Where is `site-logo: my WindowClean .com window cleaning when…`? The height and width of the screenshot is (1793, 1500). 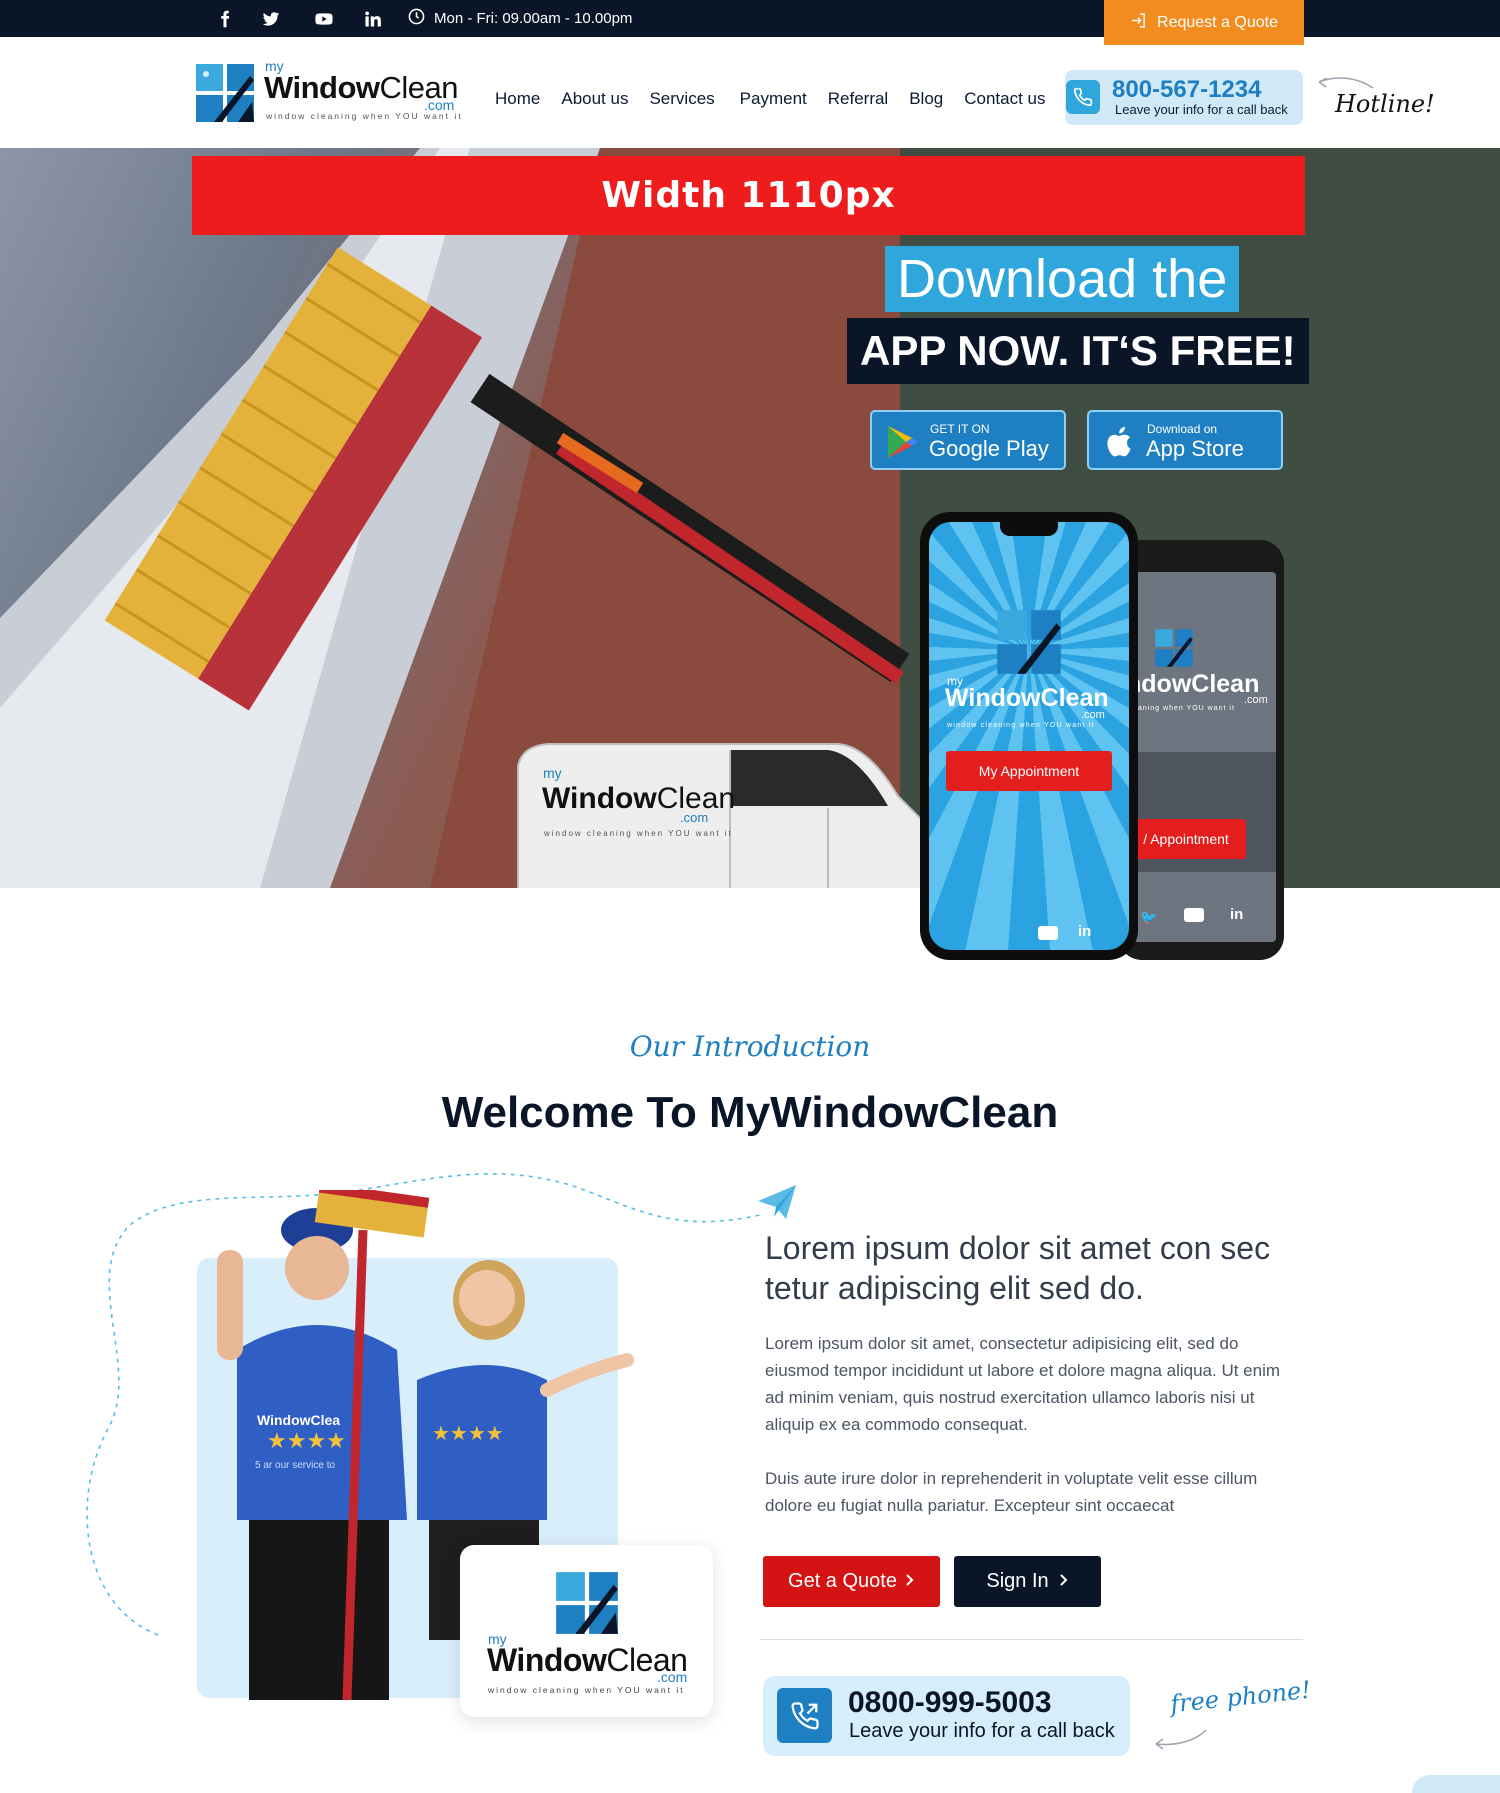 site-logo: my WindowClean .com window cleaning when… is located at coordinates (327, 93).